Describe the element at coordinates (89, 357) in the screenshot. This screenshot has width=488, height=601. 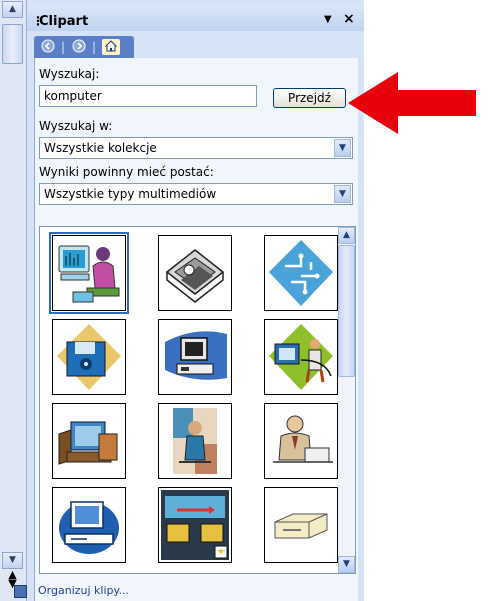
I see `floppy-disk-clipart` at that location.